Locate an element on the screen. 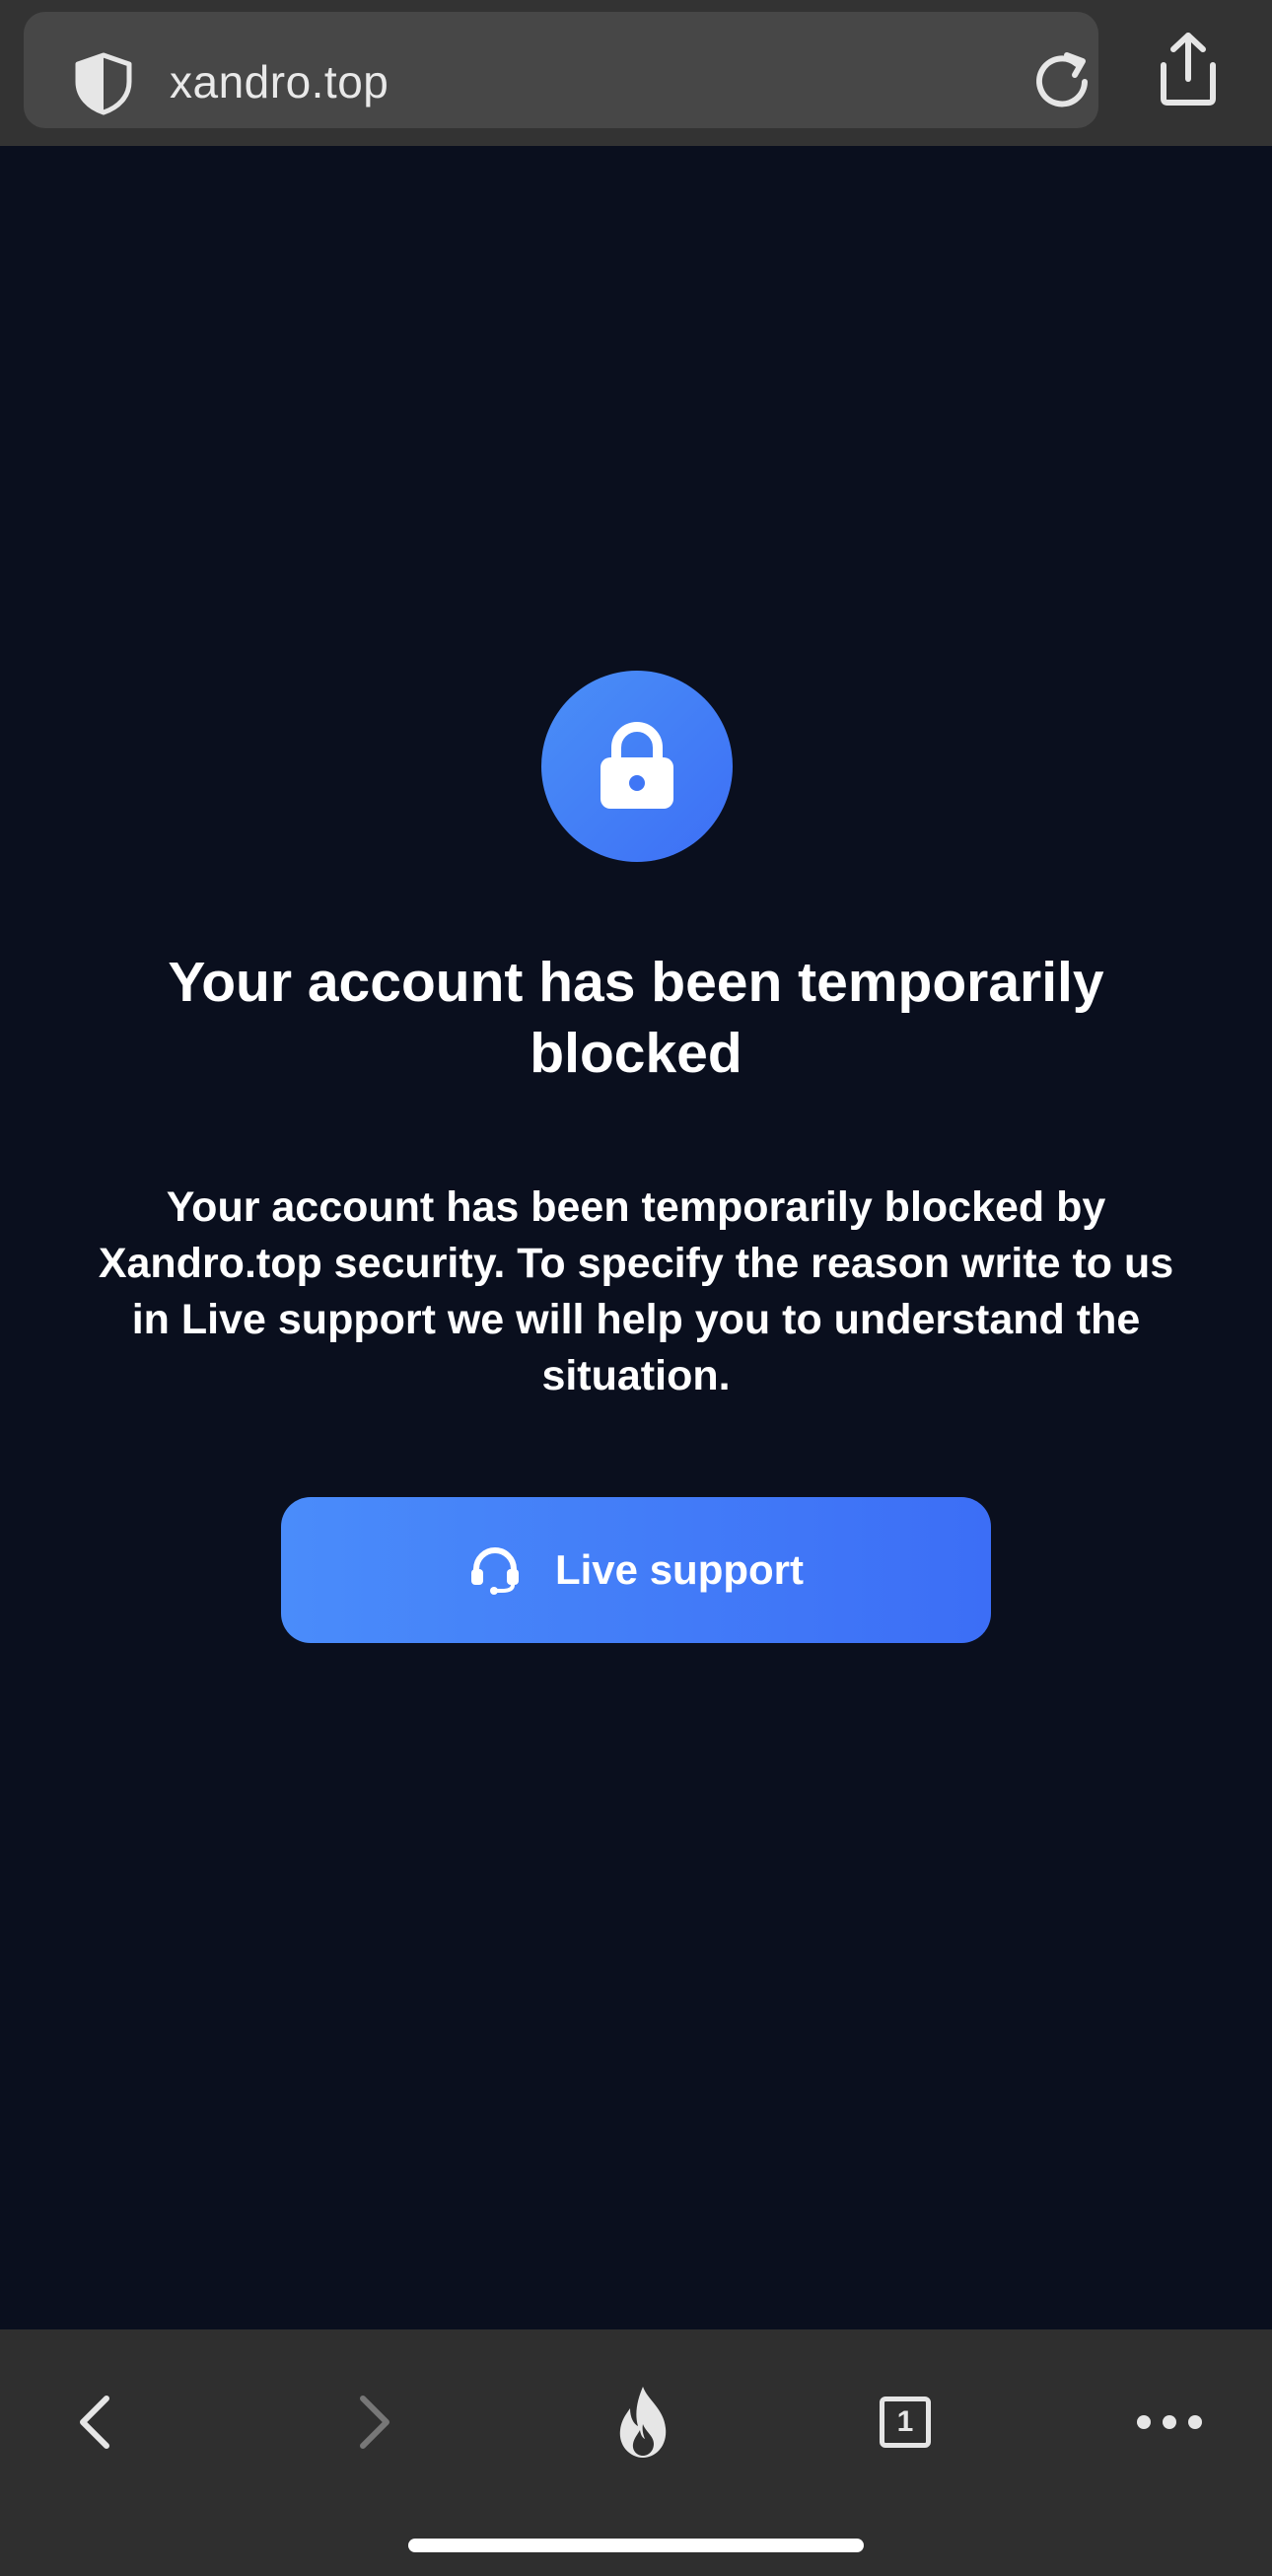 This screenshot has width=1272, height=2576. browser-top-bar: xandro.top is located at coordinates (636, 73).